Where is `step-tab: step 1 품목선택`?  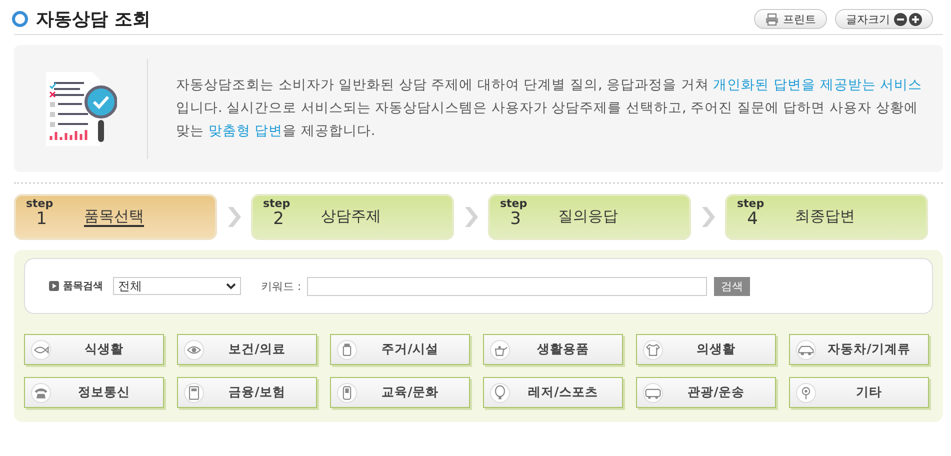
step-tab: step 1 품목선택 is located at coordinates (115, 217).